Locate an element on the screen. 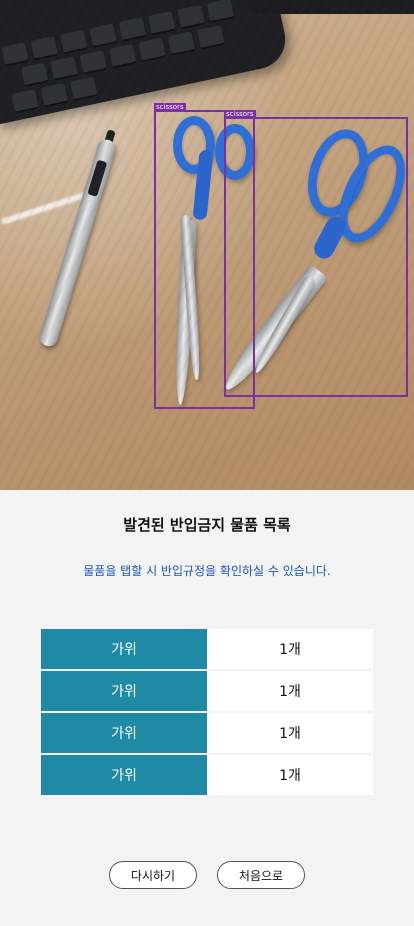 Image resolution: width=414 pixels, height=926 pixels. item-table: 가위 1개 가위 1개 가위 1개 가위 1개 is located at coordinates (207, 713).